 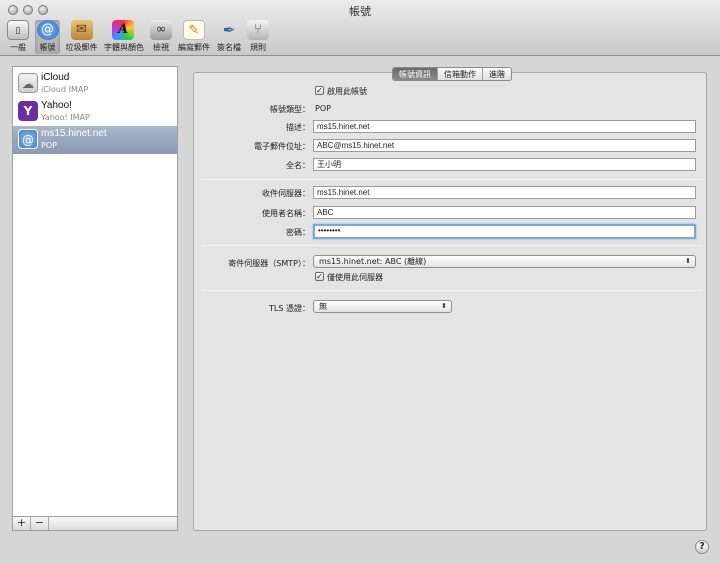 I want to click on sidebar-button-bar: + −, so click(x=95, y=523).